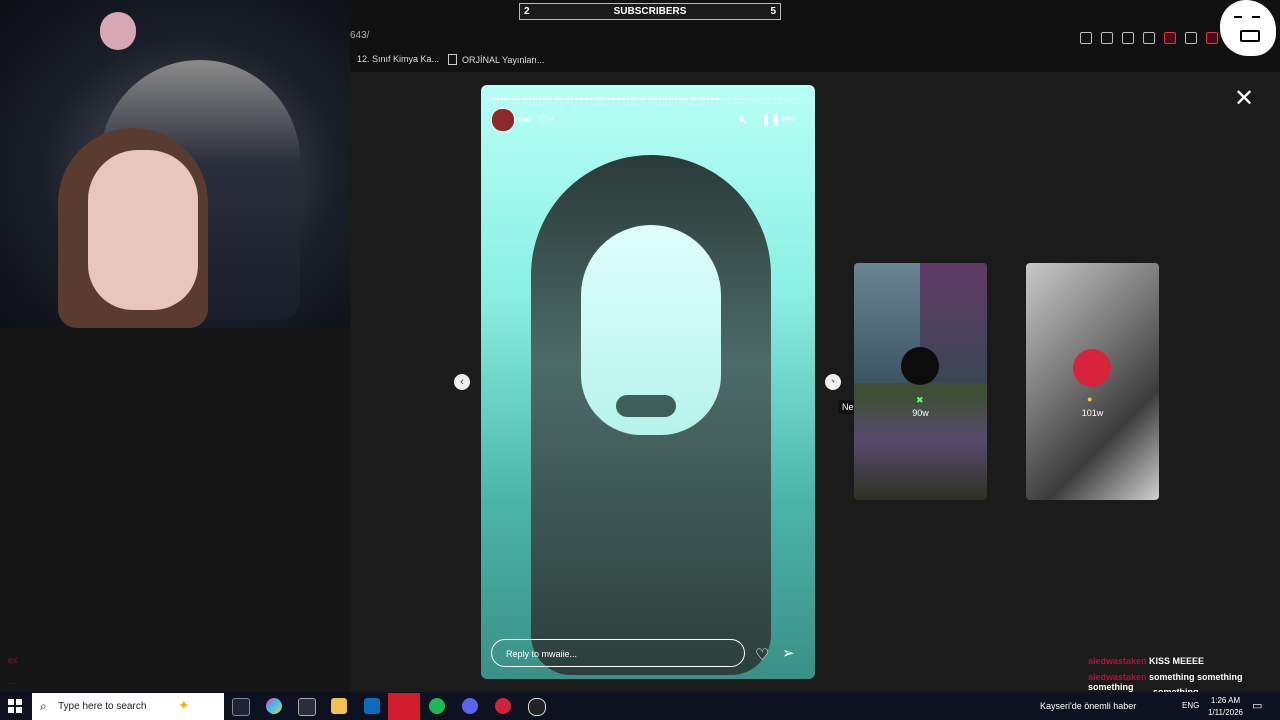  I want to click on webcam-feed, so click(175, 164).